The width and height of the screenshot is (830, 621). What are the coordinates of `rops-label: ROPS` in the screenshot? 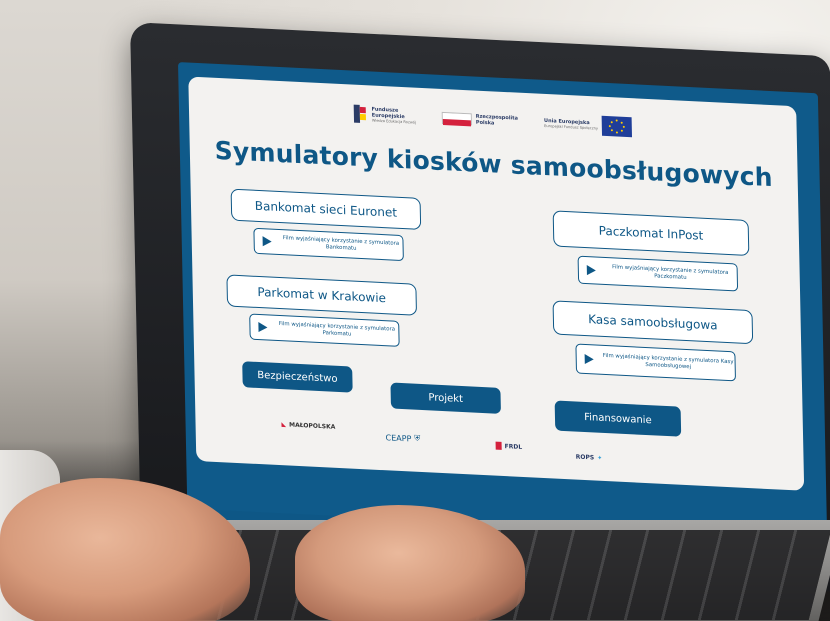 It's located at (585, 457).